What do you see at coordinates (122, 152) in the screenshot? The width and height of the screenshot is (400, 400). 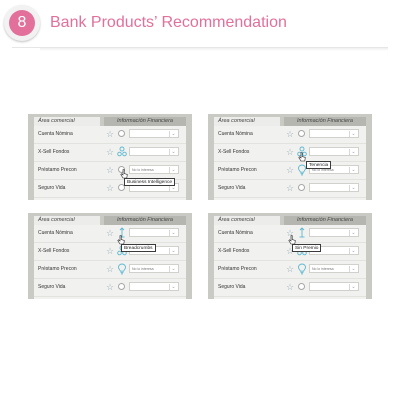 I see `people-icon` at bounding box center [122, 152].